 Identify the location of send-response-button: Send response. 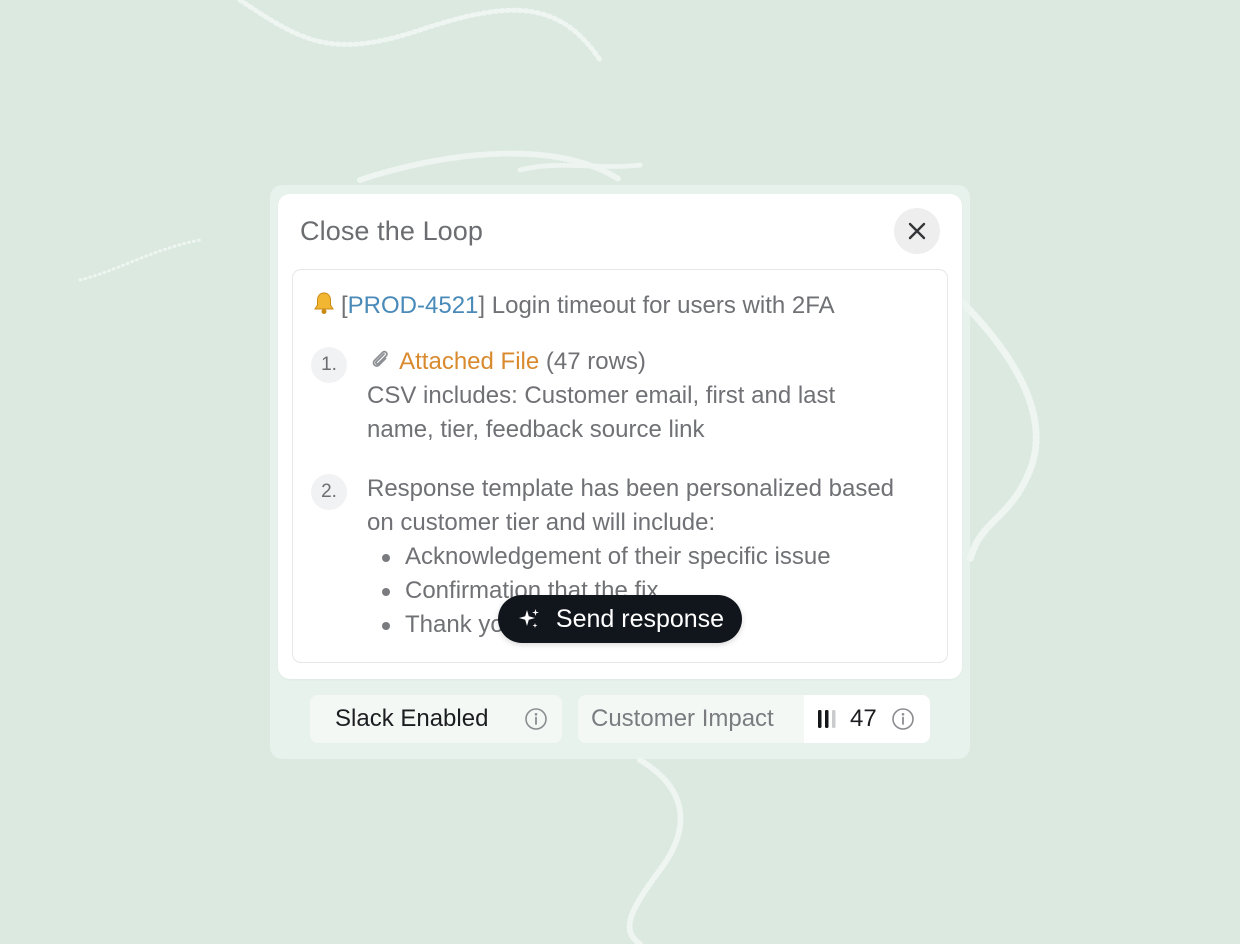
(620, 619).